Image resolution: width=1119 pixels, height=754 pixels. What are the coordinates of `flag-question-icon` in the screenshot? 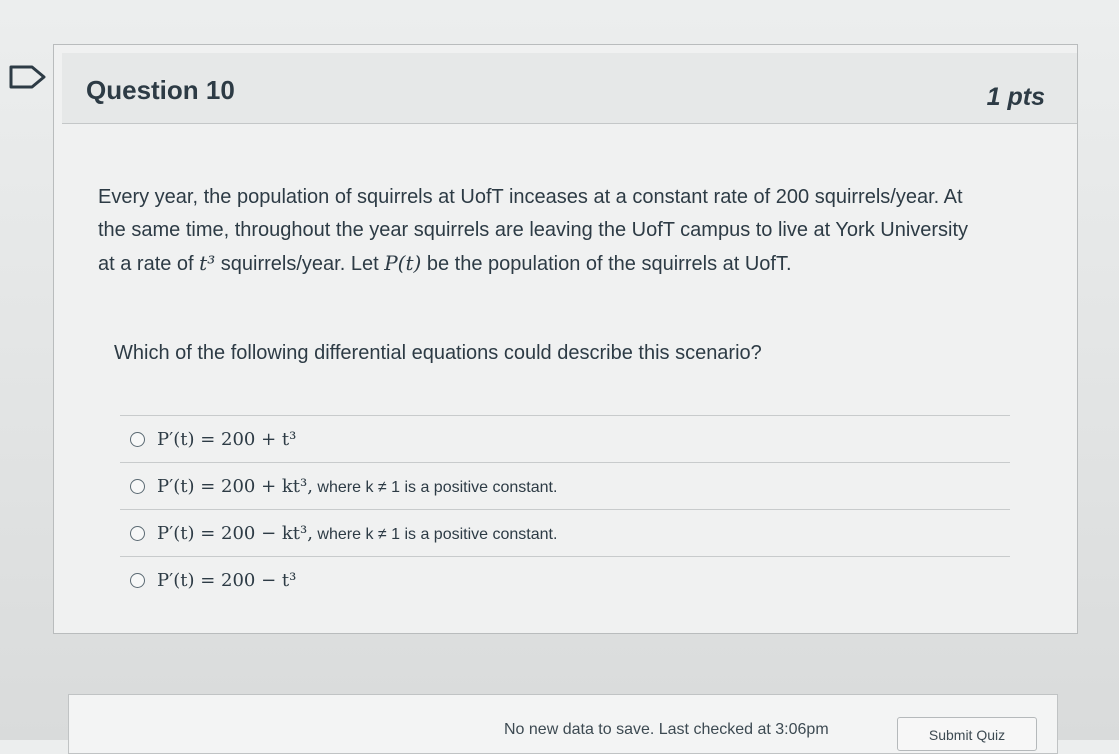 It's located at (28, 77).